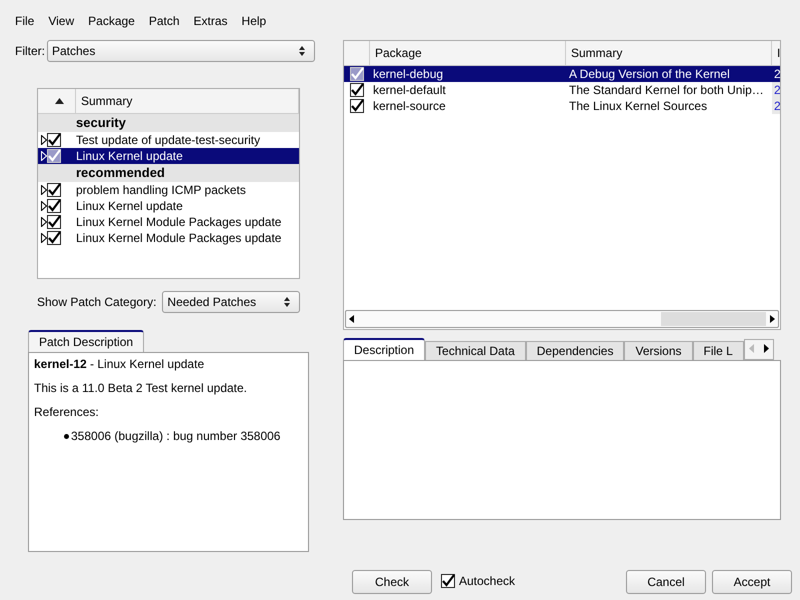 The image size is (800, 600). What do you see at coordinates (168, 123) in the screenshot?
I see `group-header: security` at bounding box center [168, 123].